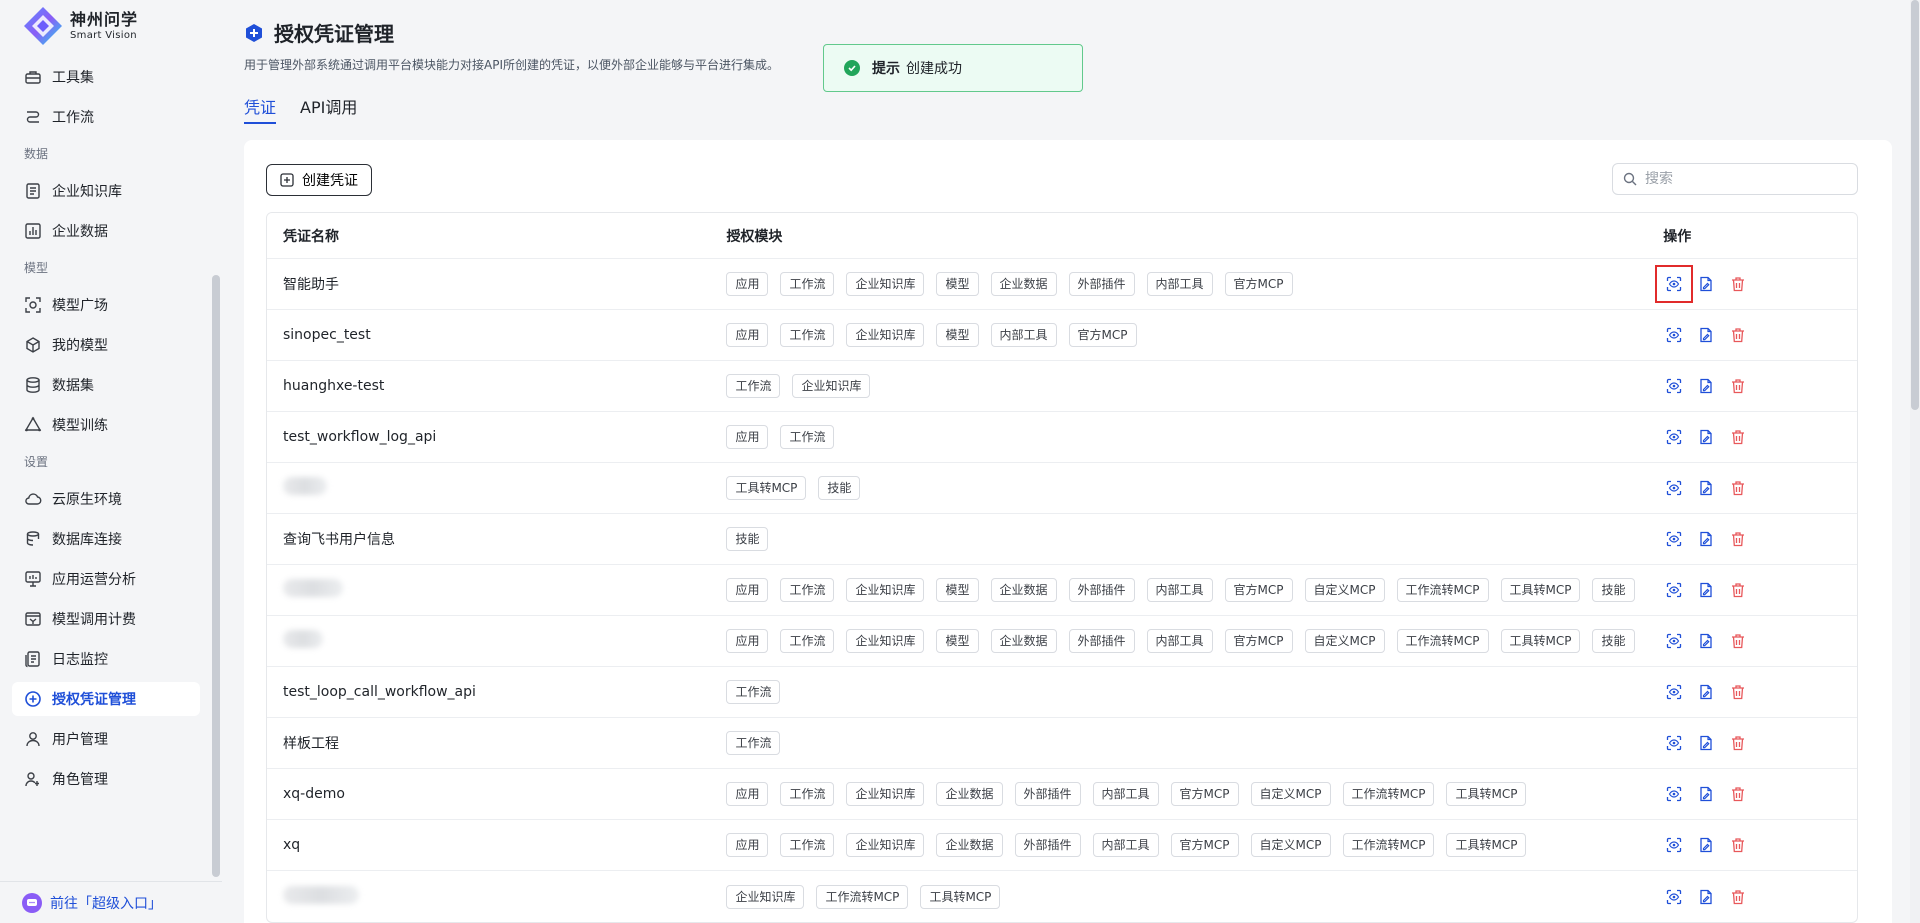 The image size is (1920, 923). What do you see at coordinates (106, 345) in the screenshot?
I see `sidebar-item: 我的模型` at bounding box center [106, 345].